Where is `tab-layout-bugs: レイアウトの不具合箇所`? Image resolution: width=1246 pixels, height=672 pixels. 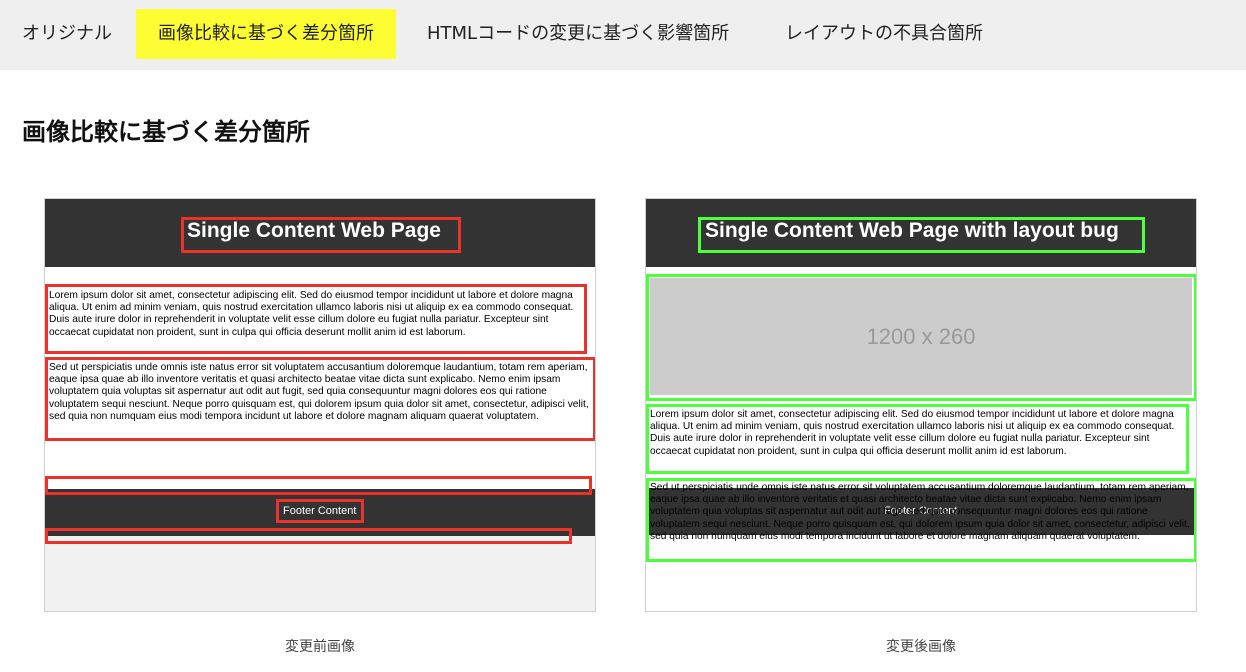
tab-layout-bugs: レイアウトの不具合箇所 is located at coordinates (884, 34).